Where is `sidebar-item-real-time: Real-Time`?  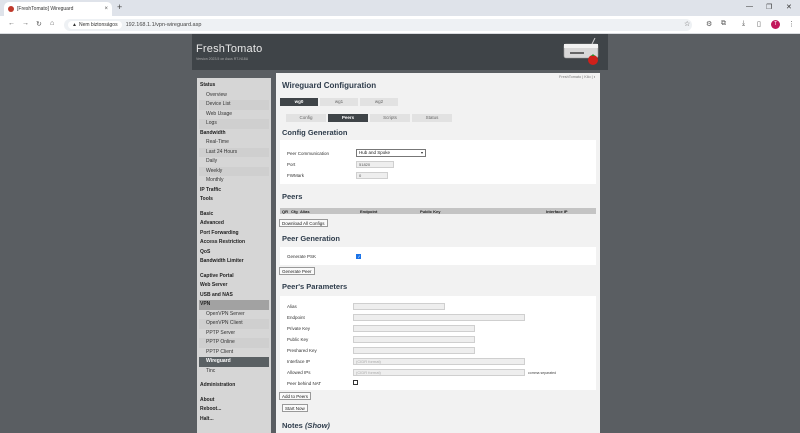 sidebar-item-real-time: Real-Time is located at coordinates (234, 143).